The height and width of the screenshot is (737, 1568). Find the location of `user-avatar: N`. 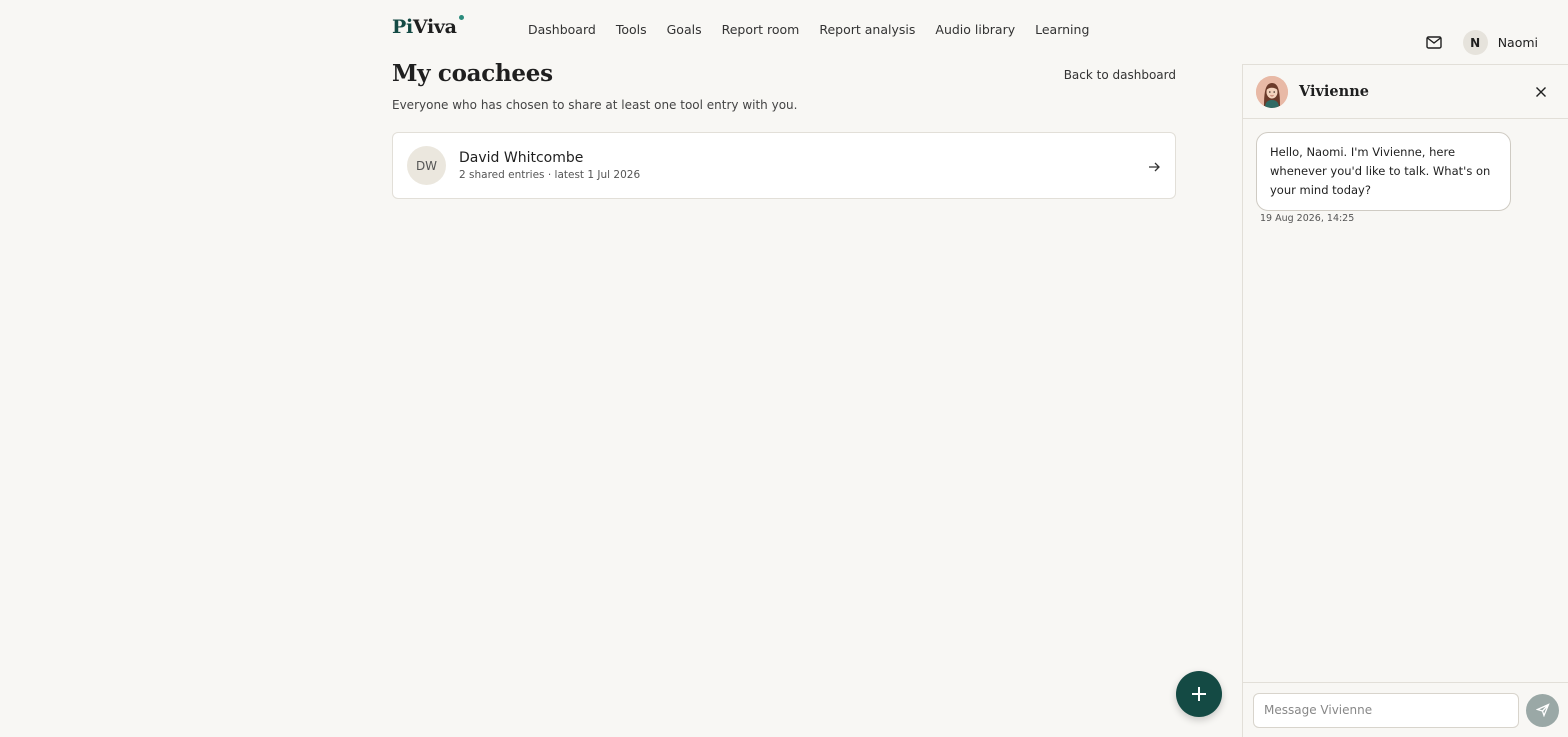

user-avatar: N is located at coordinates (1475, 42).